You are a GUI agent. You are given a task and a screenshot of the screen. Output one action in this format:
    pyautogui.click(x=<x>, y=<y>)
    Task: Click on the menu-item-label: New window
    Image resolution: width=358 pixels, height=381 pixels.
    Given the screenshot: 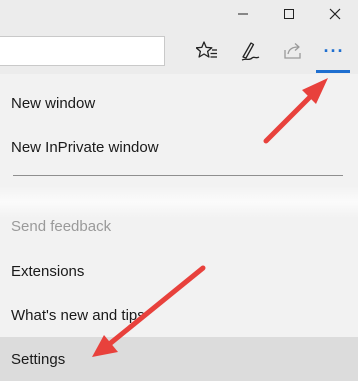 What is the action you would take?
    pyautogui.click(x=53, y=103)
    